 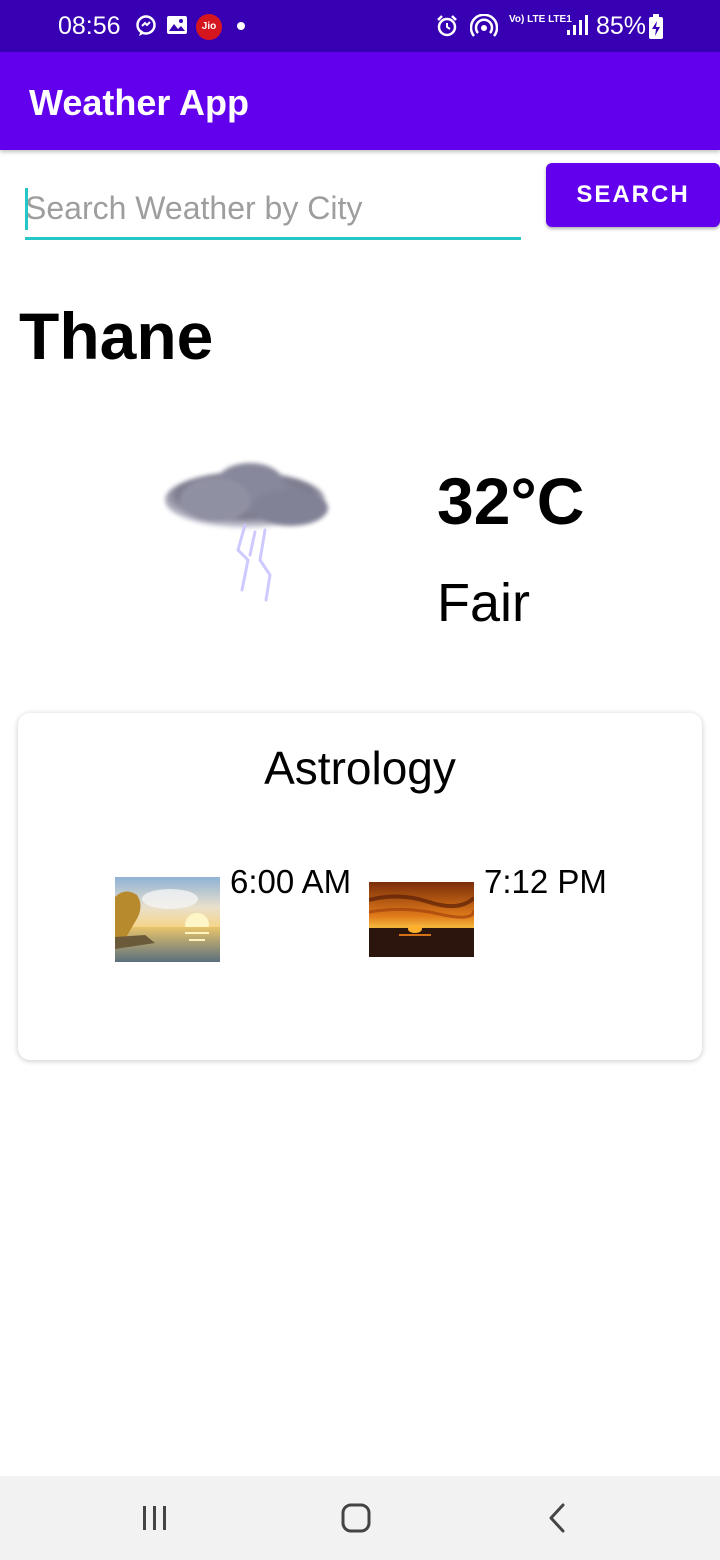 I want to click on recents-button, so click(x=155, y=1518).